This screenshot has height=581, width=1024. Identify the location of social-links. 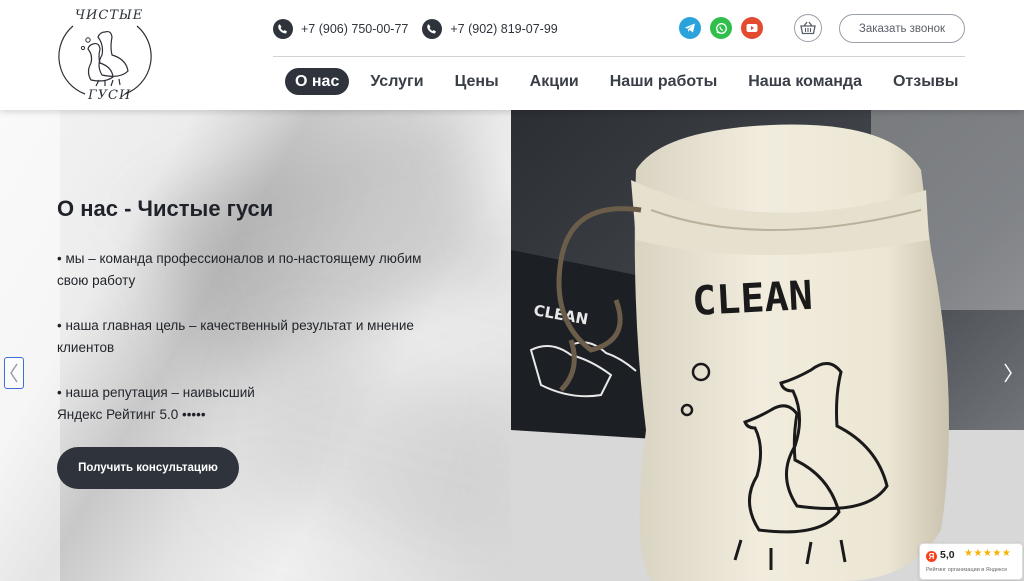
(725, 28).